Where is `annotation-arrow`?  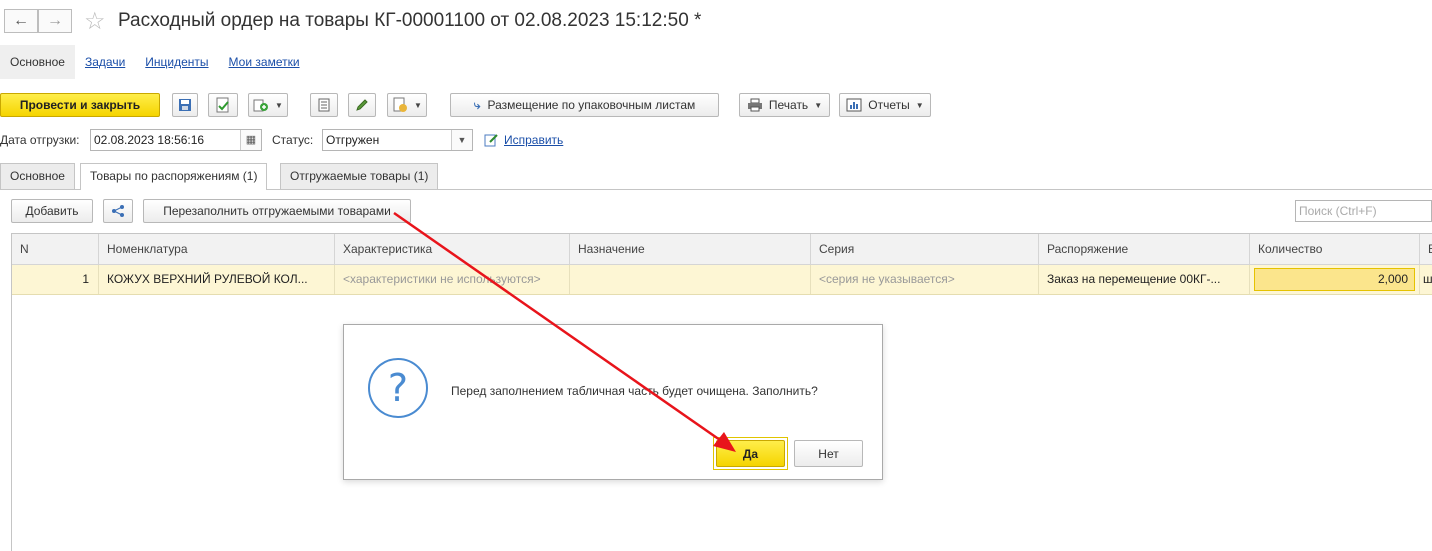 annotation-arrow is located at coordinates (564, 331).